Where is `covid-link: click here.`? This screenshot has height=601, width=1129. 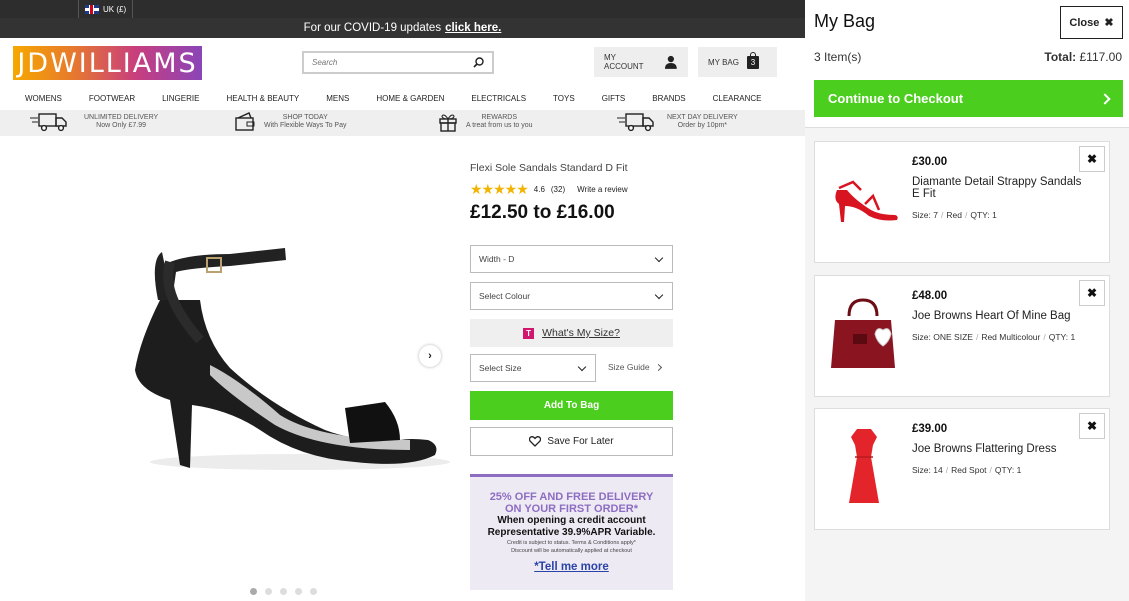
covid-link: click here. is located at coordinates (473, 28).